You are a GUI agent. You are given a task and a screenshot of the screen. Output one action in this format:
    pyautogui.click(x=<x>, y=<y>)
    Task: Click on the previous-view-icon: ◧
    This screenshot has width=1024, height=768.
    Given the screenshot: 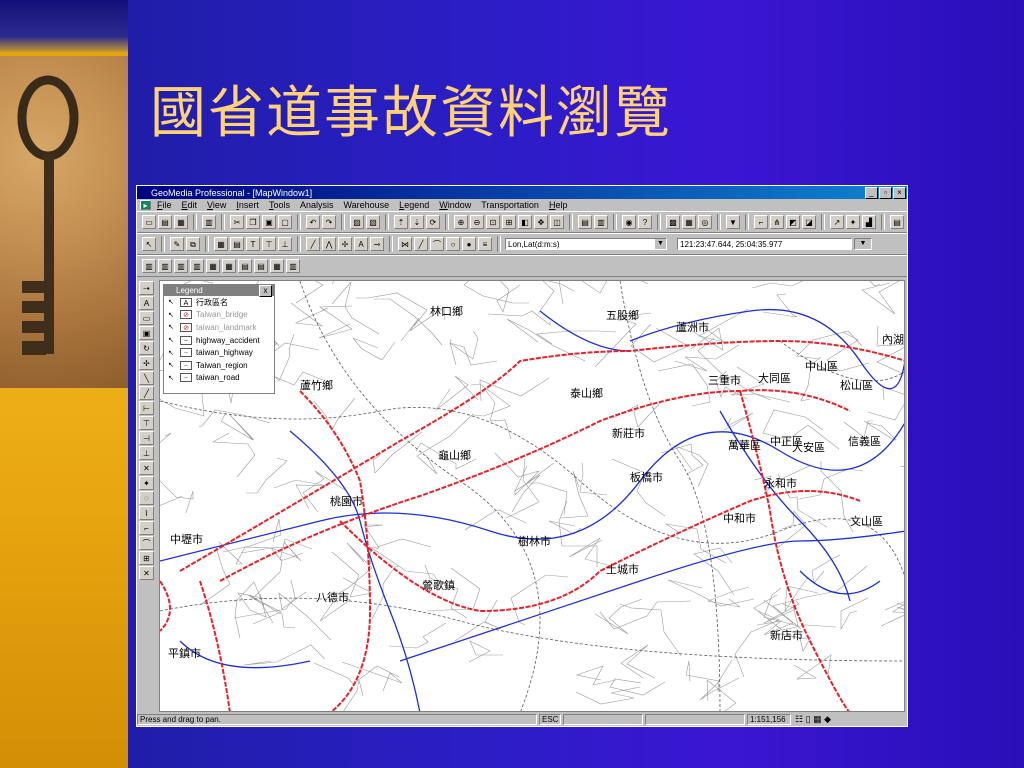 What is the action you would take?
    pyautogui.click(x=525, y=222)
    